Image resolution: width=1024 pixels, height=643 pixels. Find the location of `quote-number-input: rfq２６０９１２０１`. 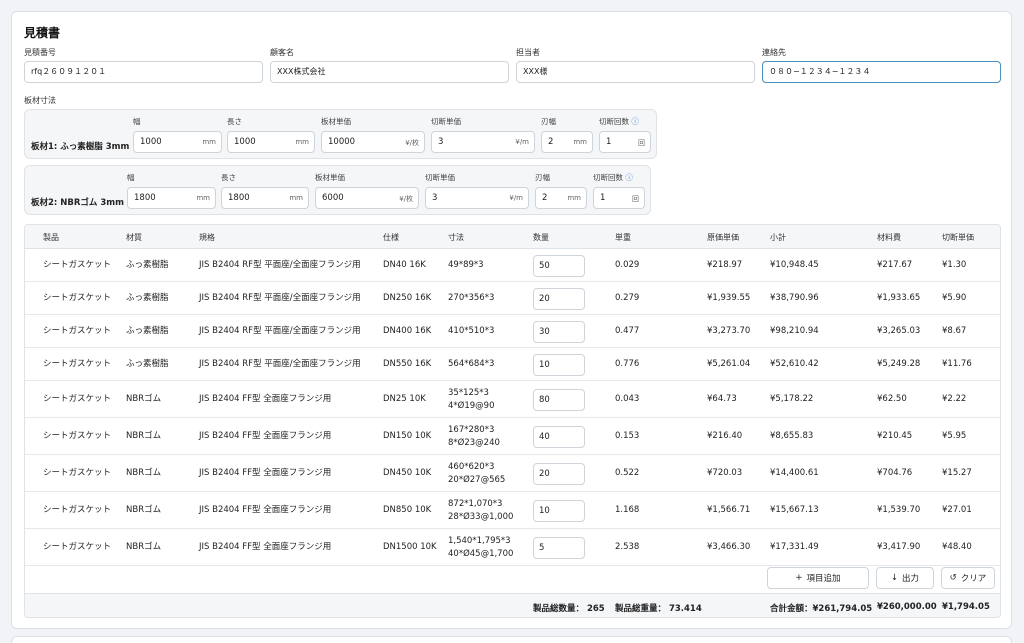

quote-number-input: rfq２６０９１２０１ is located at coordinates (143, 72).